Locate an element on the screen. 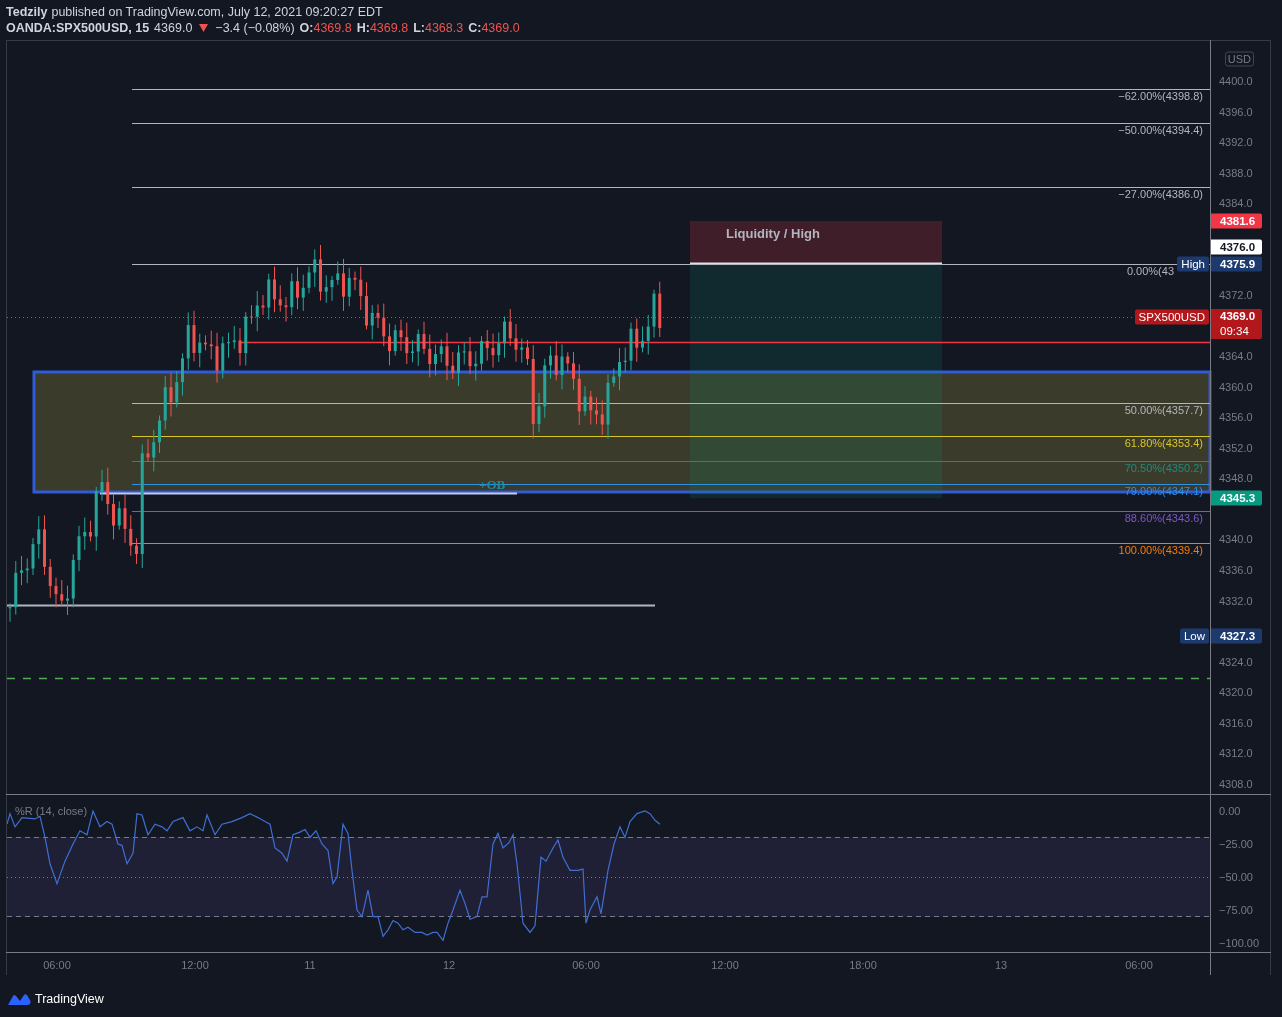 Image resolution: width=1282 pixels, height=1017 pixels. ohlc-label: O: is located at coordinates (306, 28).